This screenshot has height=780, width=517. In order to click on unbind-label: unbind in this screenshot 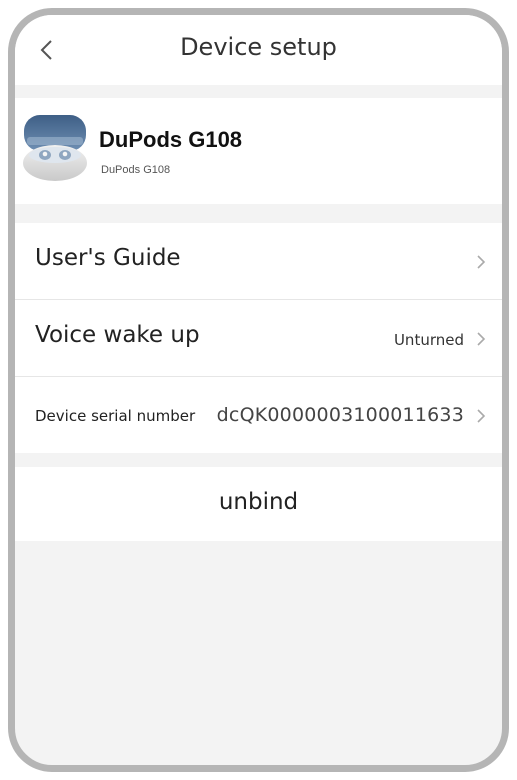, I will do `click(258, 502)`.